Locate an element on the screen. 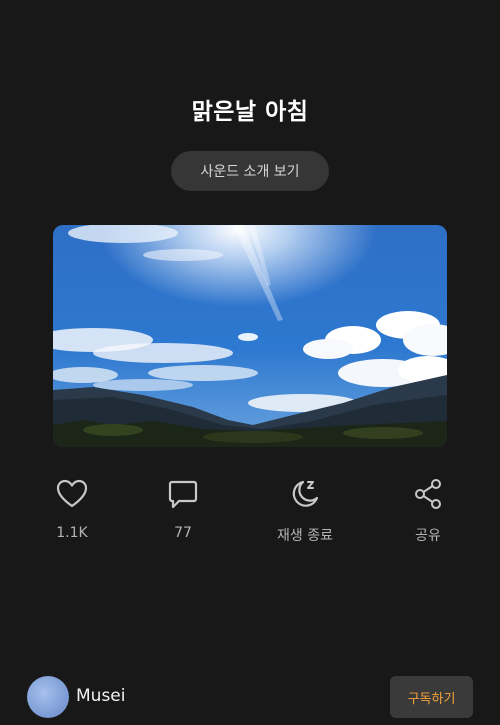 The height and width of the screenshot is (725, 500). creator-name: Musei is located at coordinates (100, 696).